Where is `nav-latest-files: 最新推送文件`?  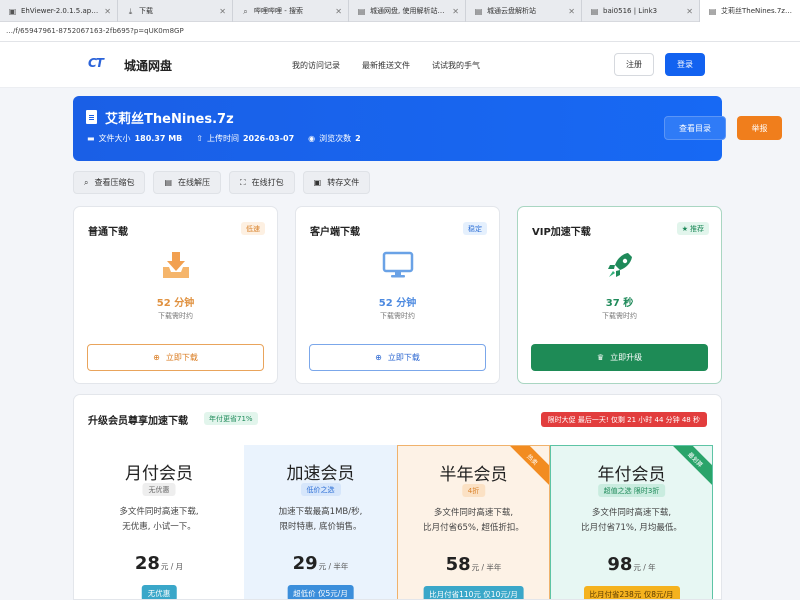 nav-latest-files: 最新推送文件 is located at coordinates (386, 65).